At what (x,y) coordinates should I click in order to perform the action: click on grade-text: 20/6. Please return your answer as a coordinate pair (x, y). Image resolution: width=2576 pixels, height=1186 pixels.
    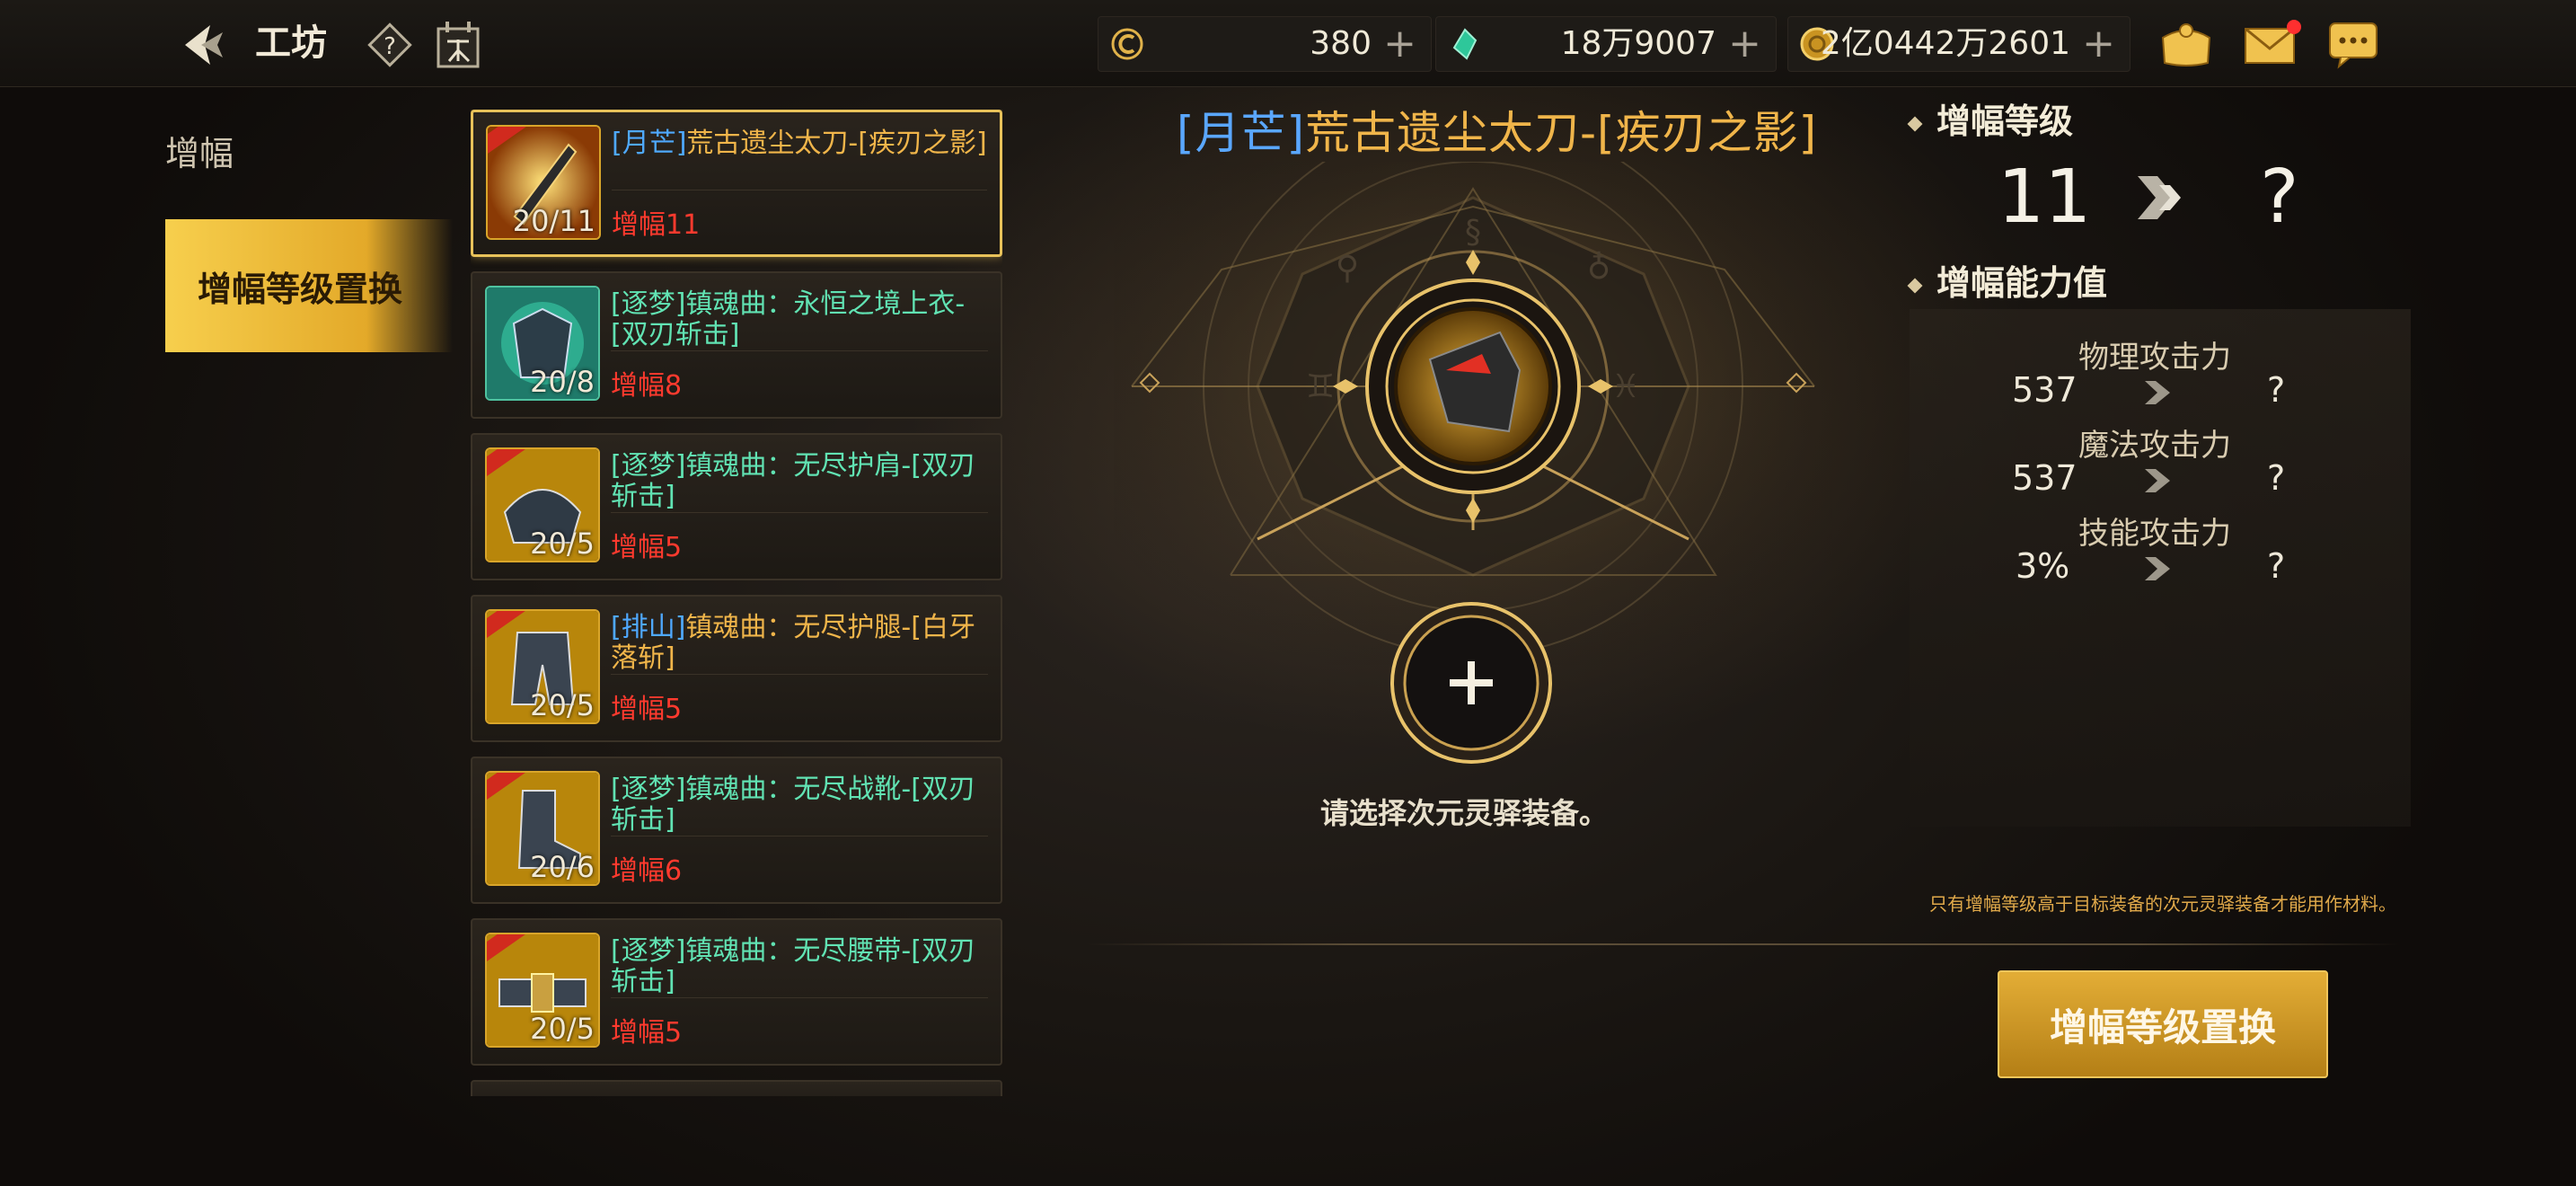
    Looking at the image, I should click on (562, 867).